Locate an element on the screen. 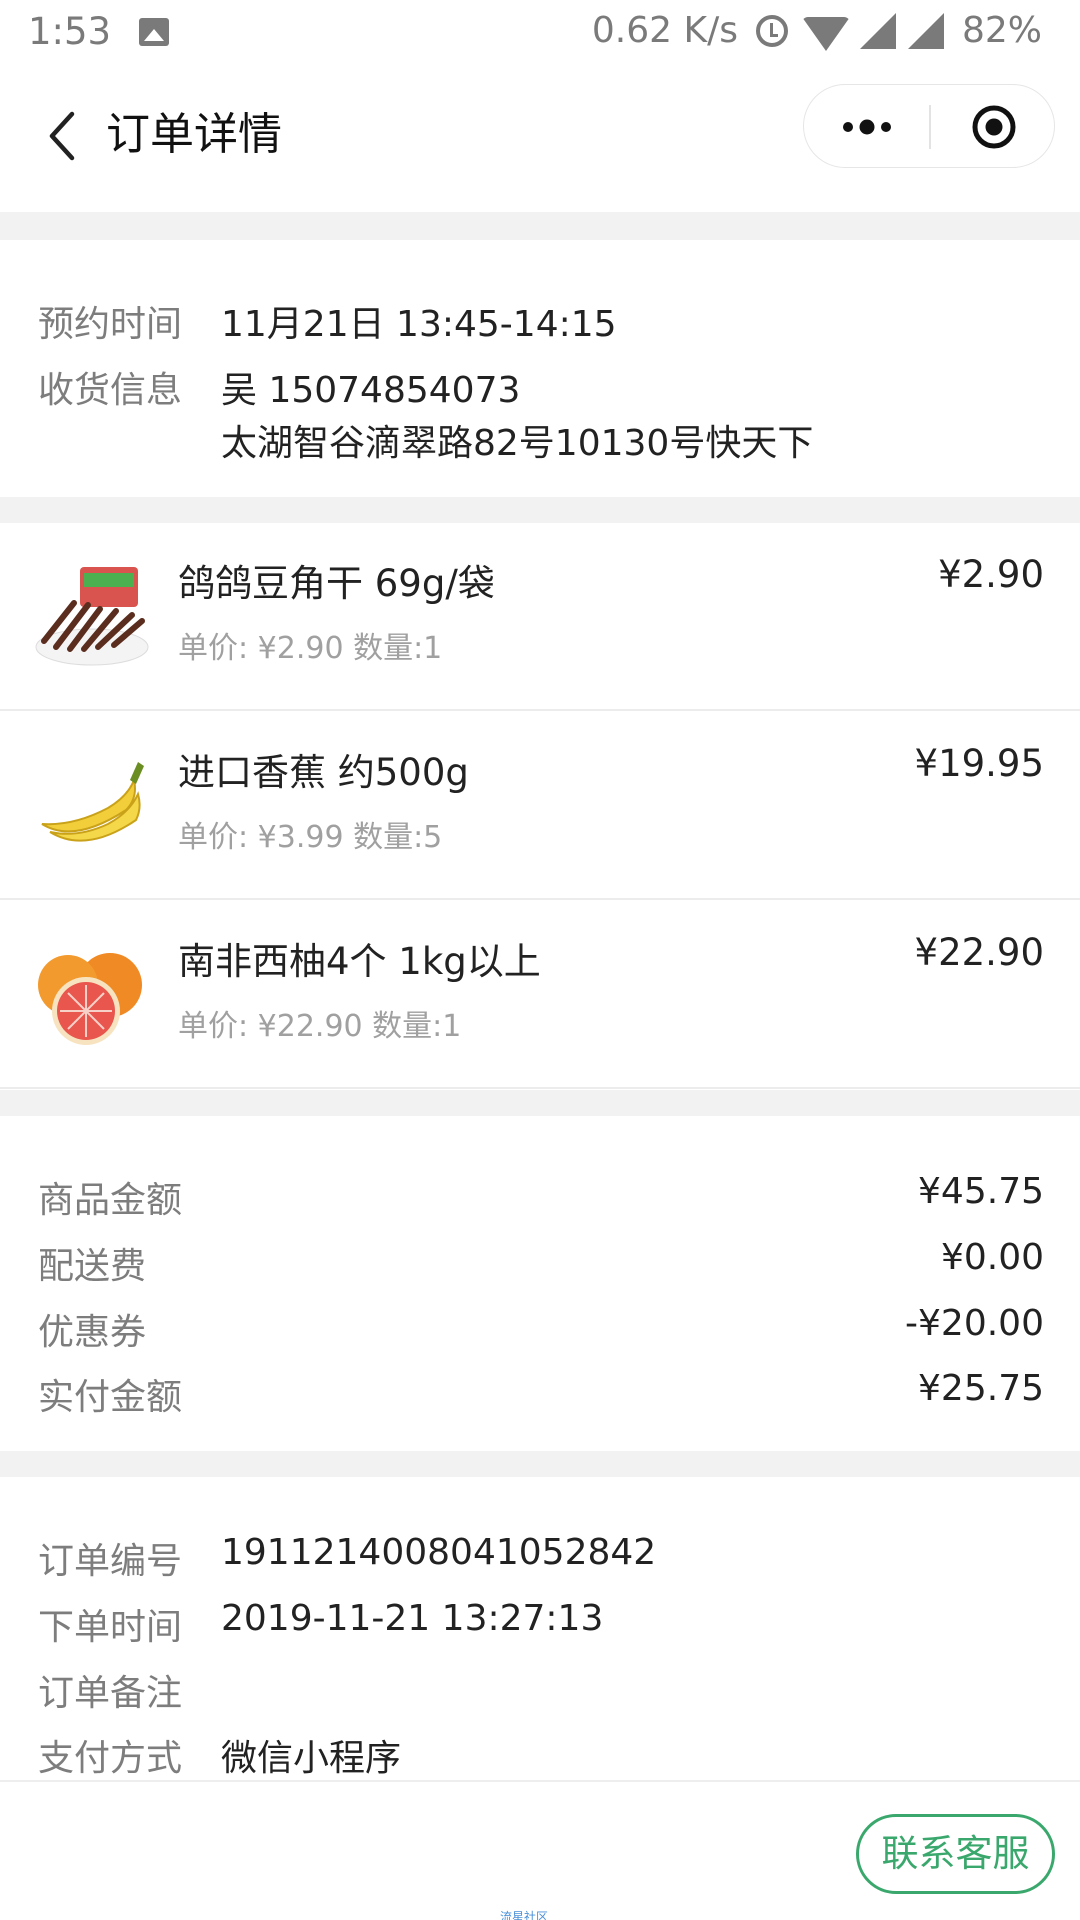 Image resolution: width=1080 pixels, height=1920 pixels. product-row: 进口香蕉 约500g 单价: ¥3.99 数量:5 ¥19.95 is located at coordinates (540, 806).